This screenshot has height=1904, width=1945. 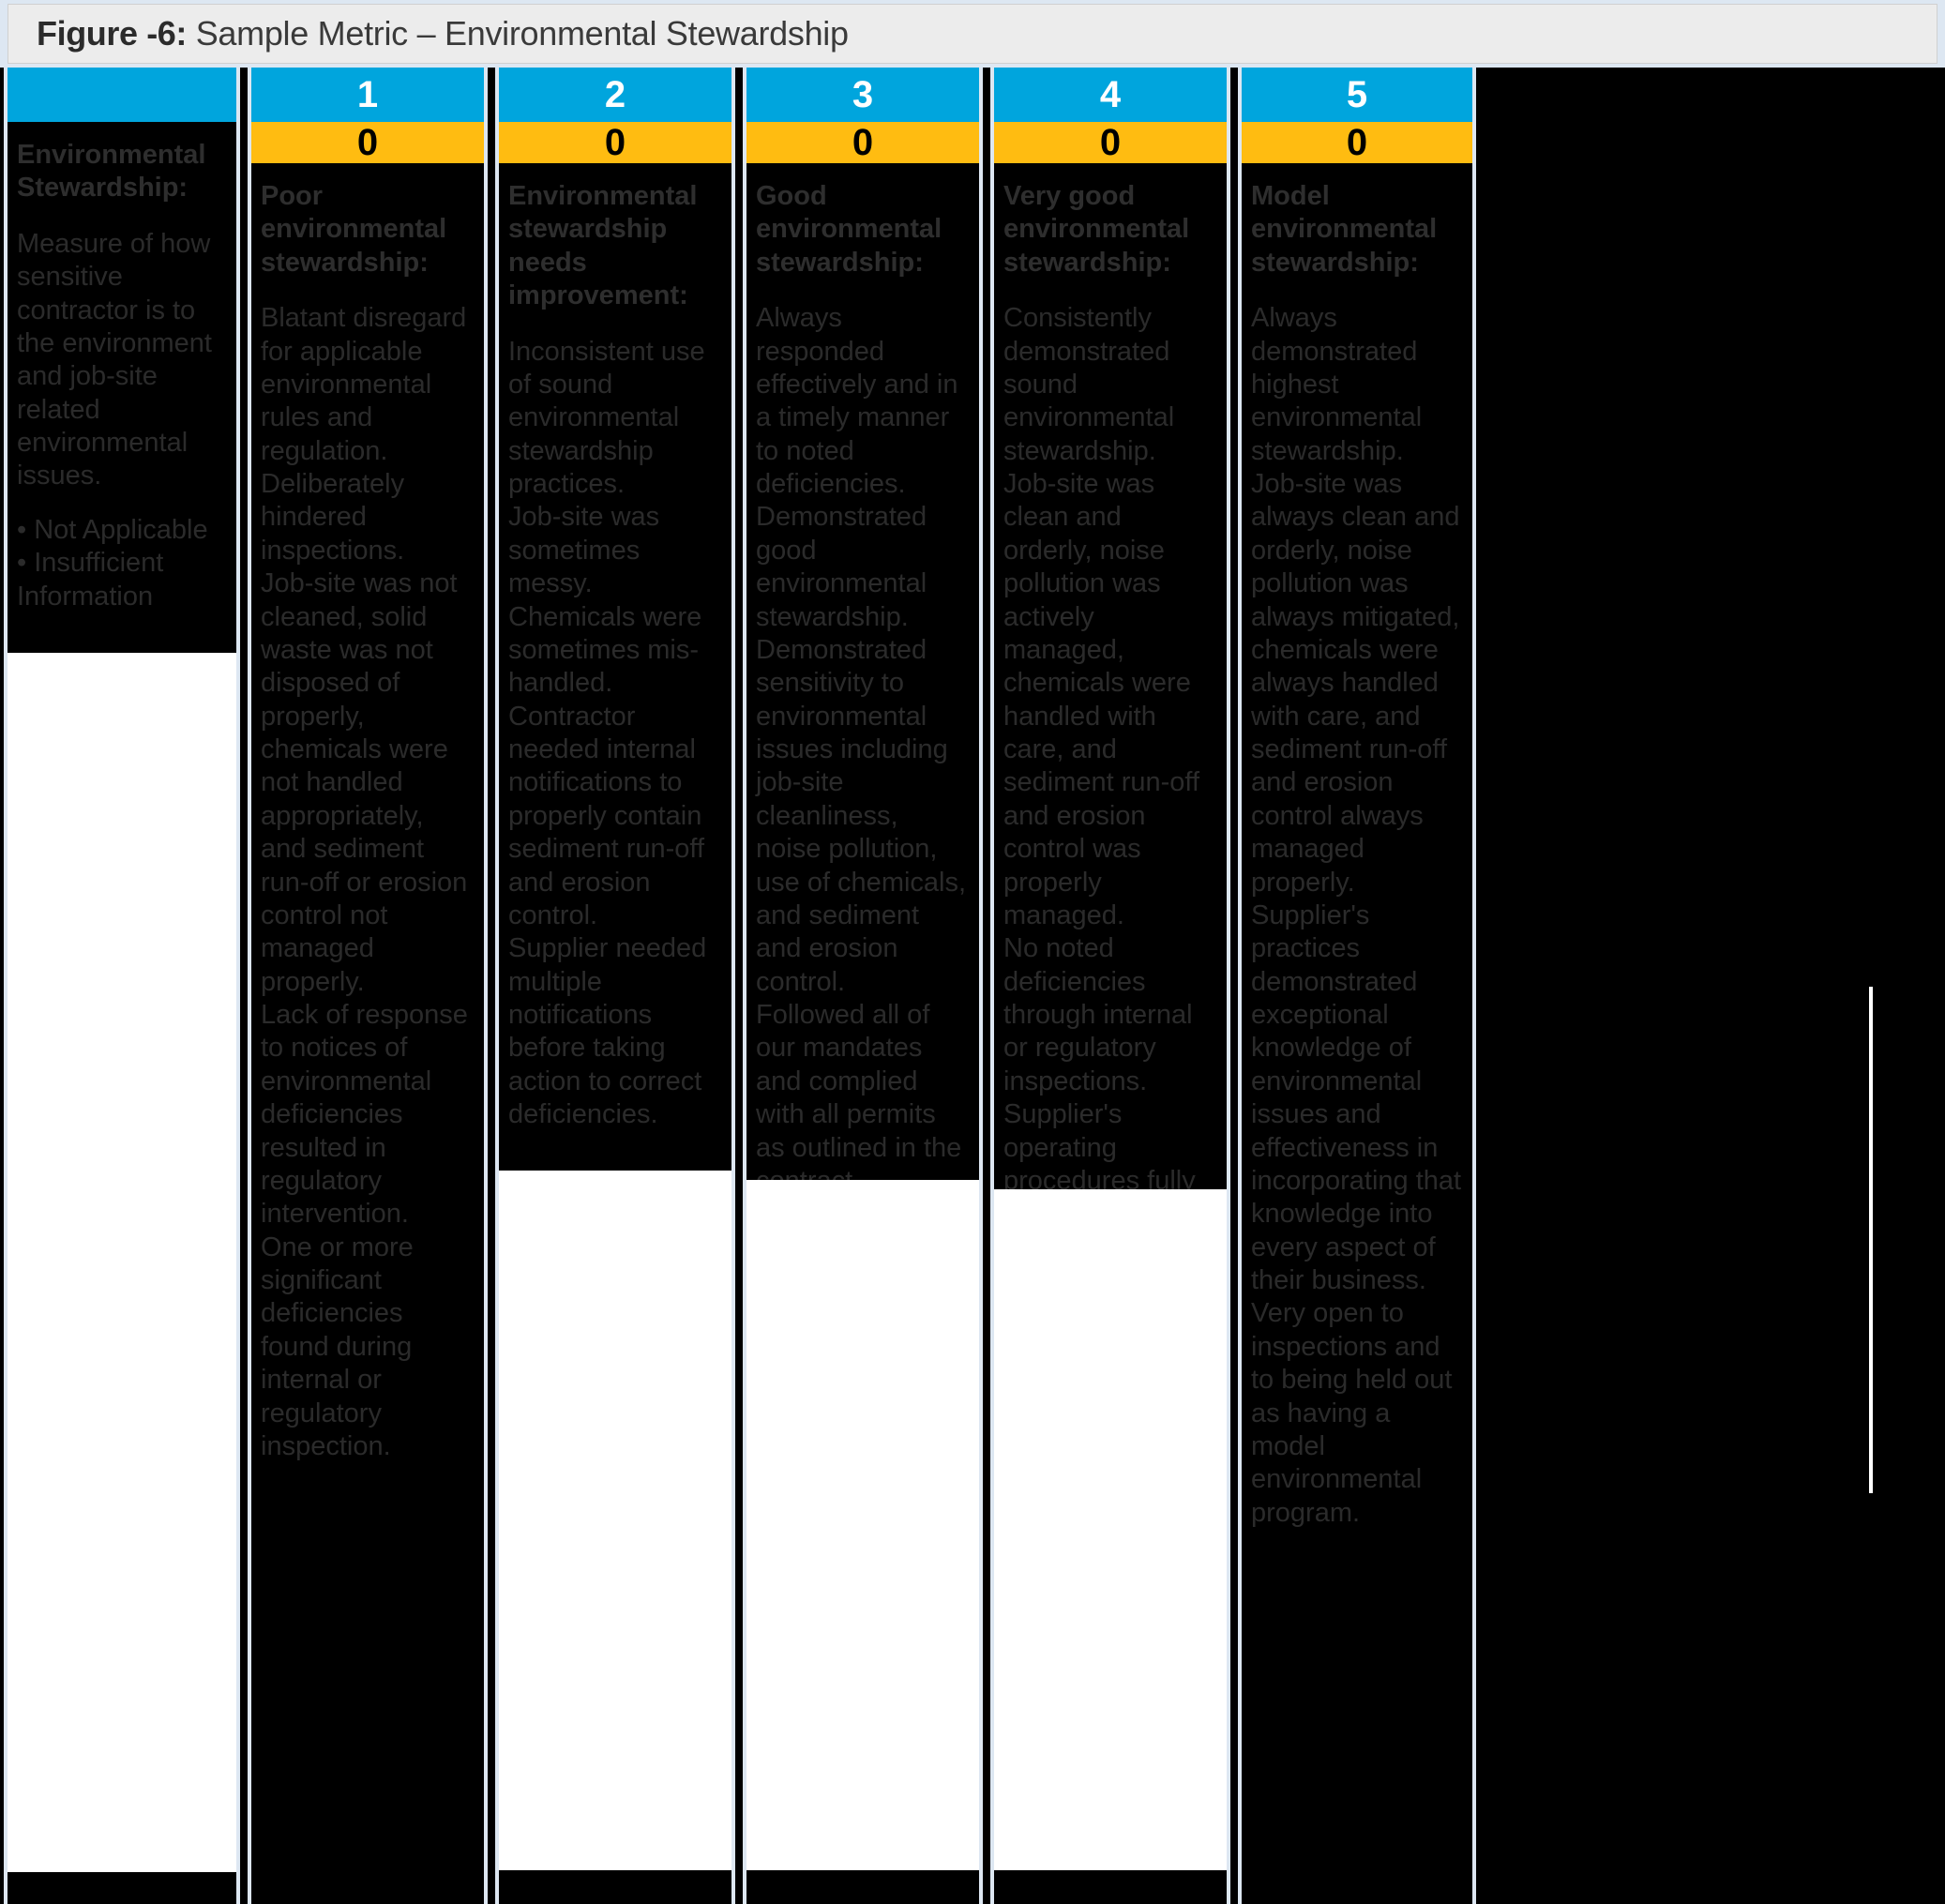 I want to click on column-number-badge-4: 4, so click(x=1110, y=95).